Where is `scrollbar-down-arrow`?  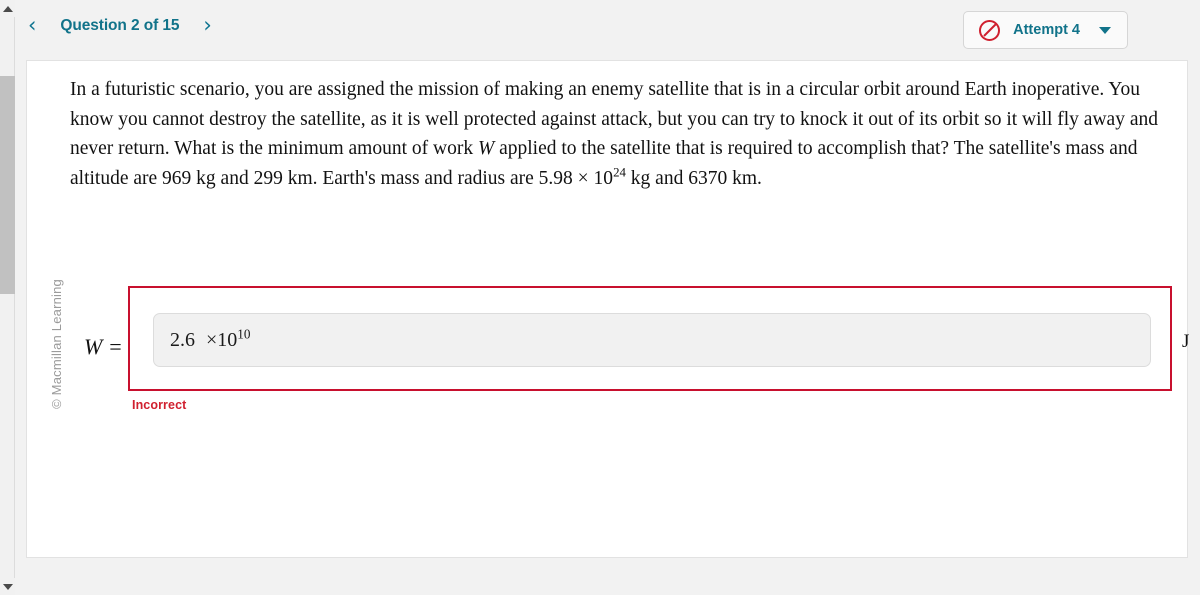
scrollbar-down-arrow is located at coordinates (7, 586).